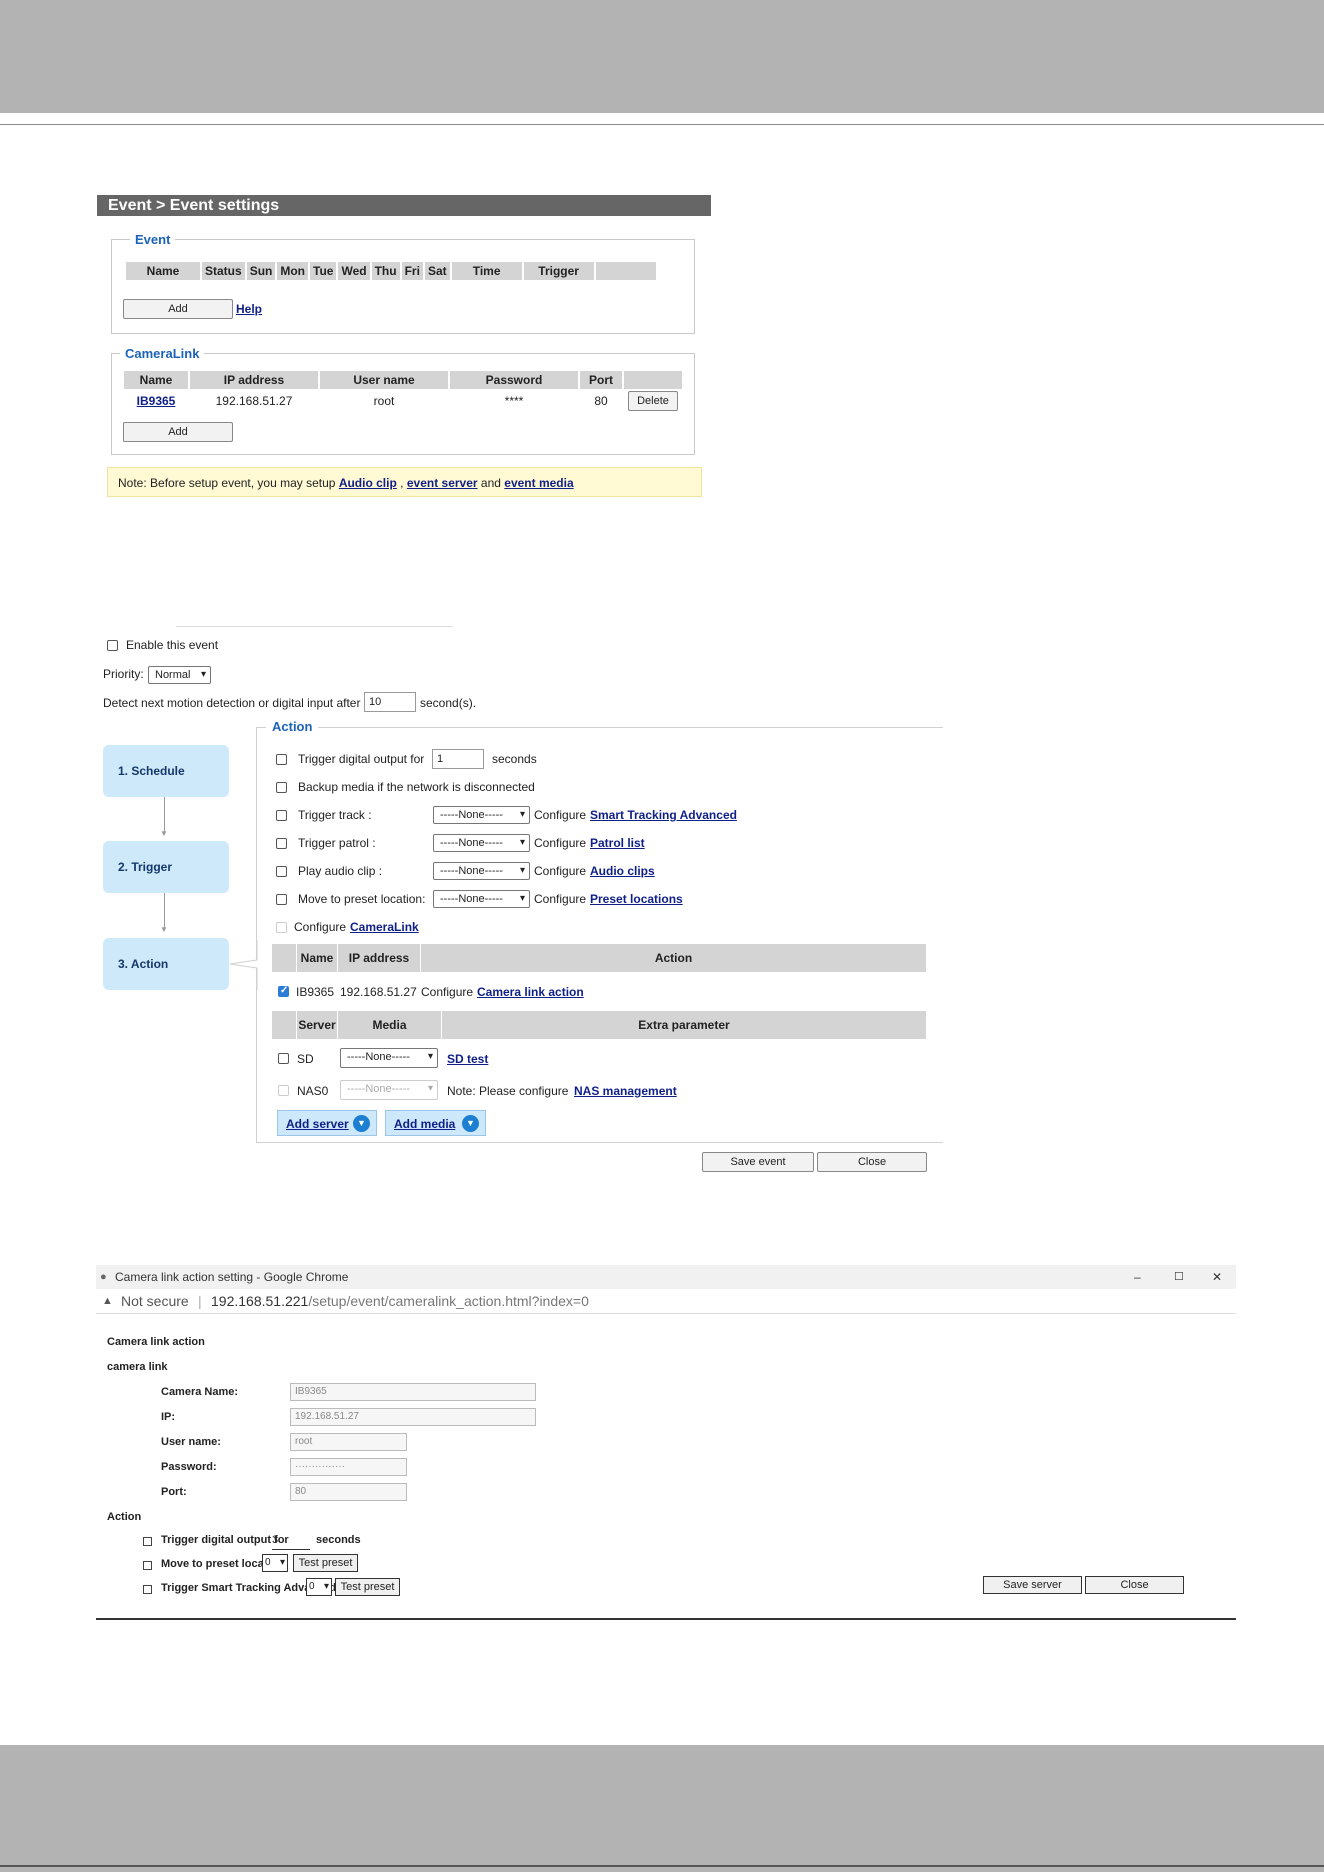 The image size is (1324, 1872). Describe the element at coordinates (1217, 1277) in the screenshot. I see `close-icon: ✕` at that location.